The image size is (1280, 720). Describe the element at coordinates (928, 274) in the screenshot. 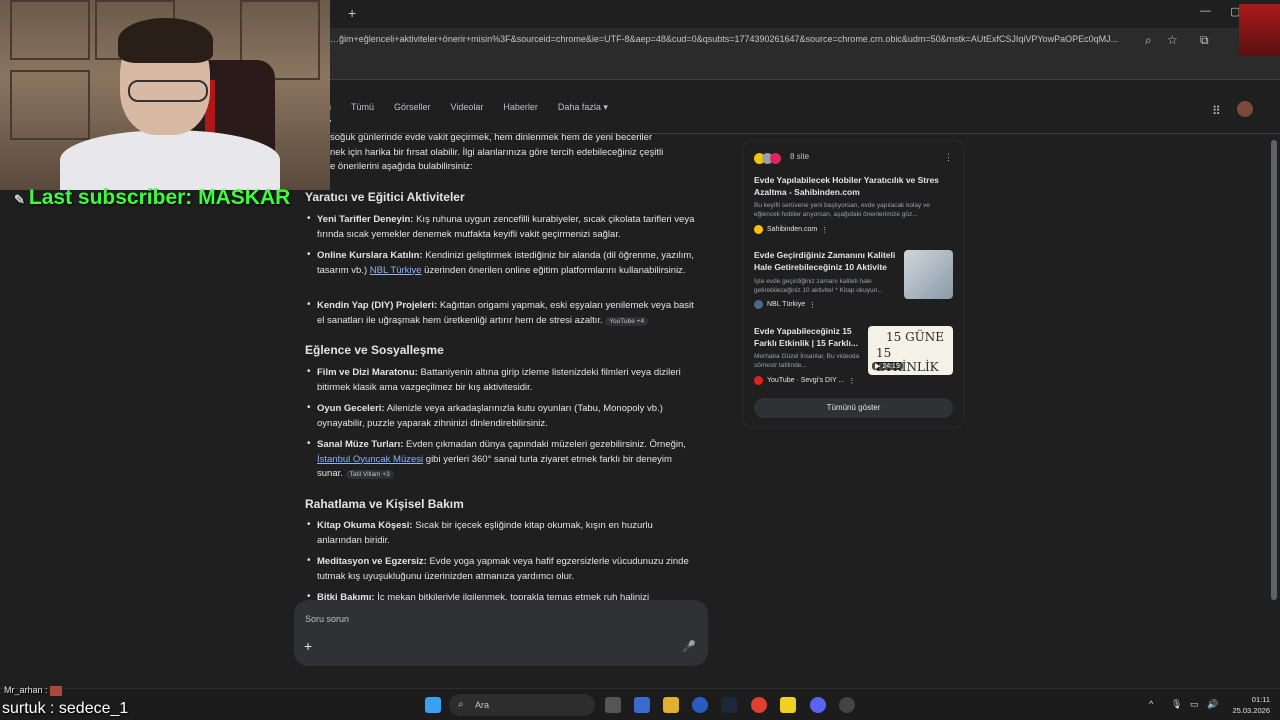

I see `article-thumbnail` at that location.